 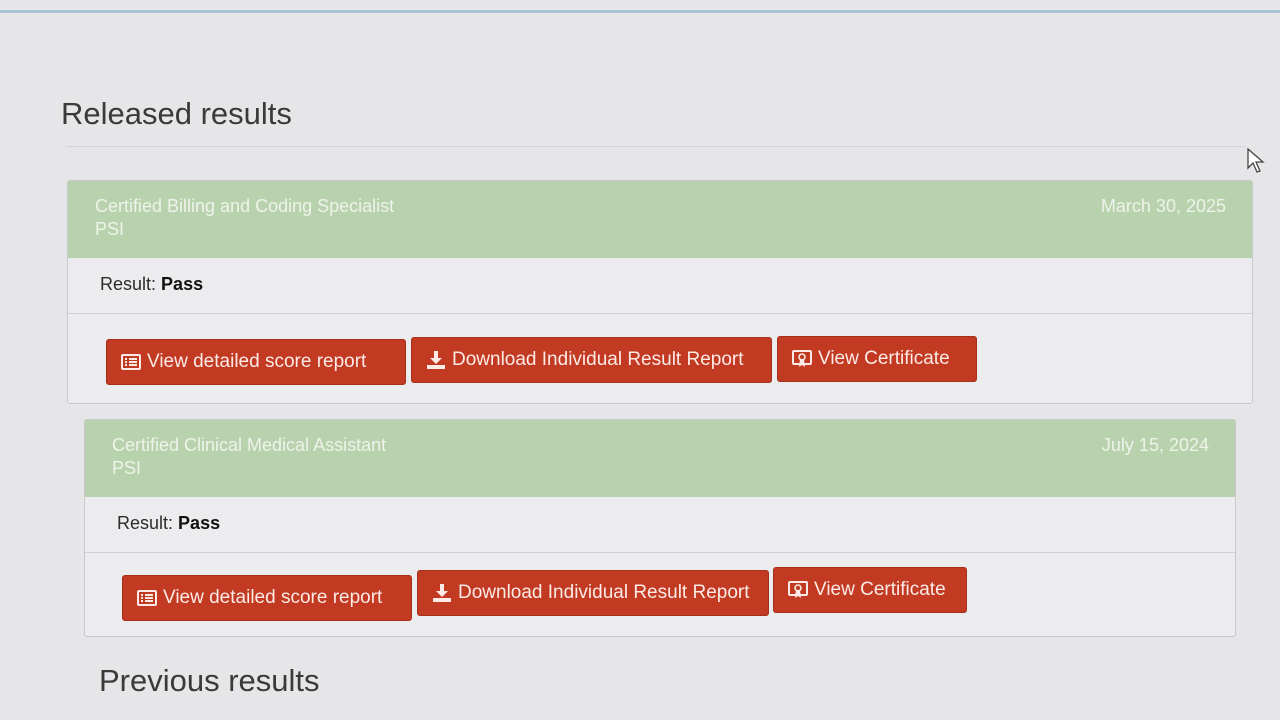 I want to click on released-results-heading: Released results, so click(x=176, y=113).